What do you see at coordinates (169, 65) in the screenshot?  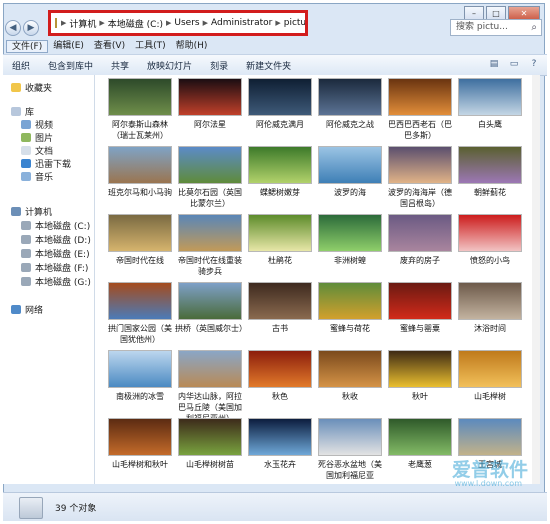 I see `slideshow-button: 放映幻灯片` at bounding box center [169, 65].